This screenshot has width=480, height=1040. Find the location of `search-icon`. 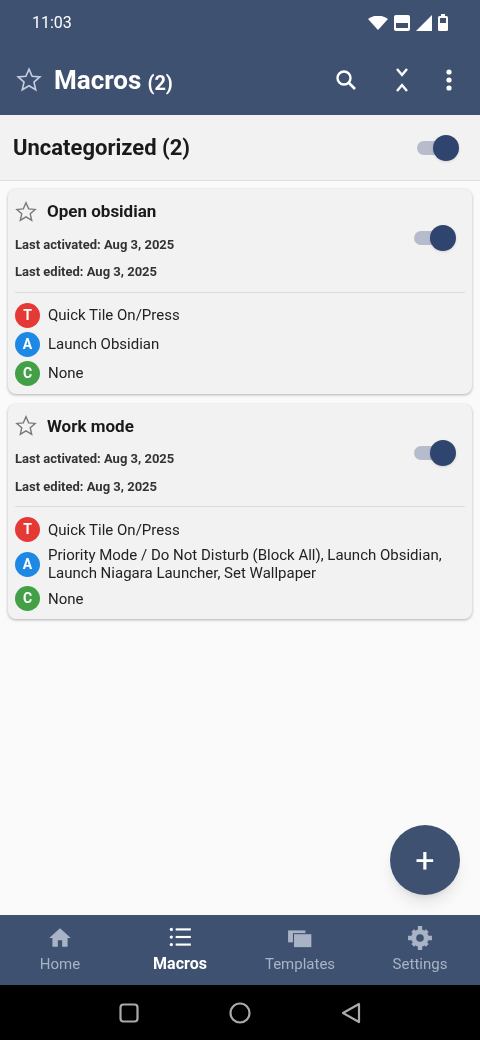

search-icon is located at coordinates (346, 80).